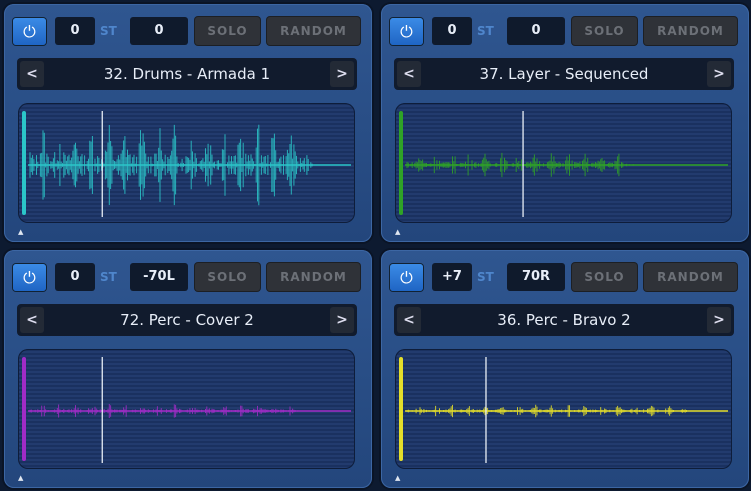 Image resolution: width=751 pixels, height=491 pixels. I want to click on sample-name: 72. Perc - Cover 2, so click(187, 320).